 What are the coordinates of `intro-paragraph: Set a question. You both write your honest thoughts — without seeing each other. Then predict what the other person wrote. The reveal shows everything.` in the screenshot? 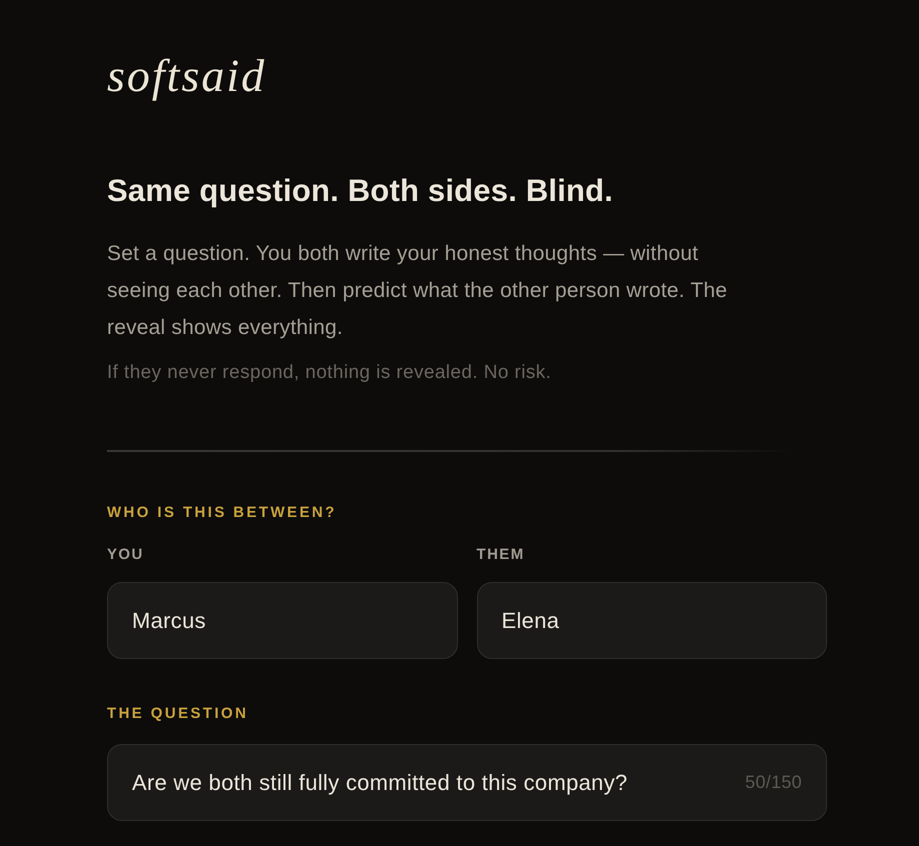 It's located at (417, 291).